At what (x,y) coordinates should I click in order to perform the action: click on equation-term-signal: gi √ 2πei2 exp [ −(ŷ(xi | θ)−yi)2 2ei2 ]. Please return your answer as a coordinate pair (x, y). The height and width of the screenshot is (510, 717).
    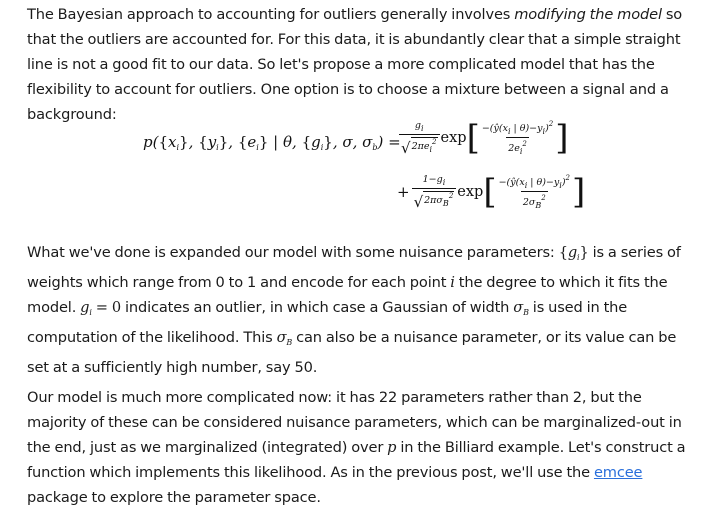
    Looking at the image, I should click on (484, 138).